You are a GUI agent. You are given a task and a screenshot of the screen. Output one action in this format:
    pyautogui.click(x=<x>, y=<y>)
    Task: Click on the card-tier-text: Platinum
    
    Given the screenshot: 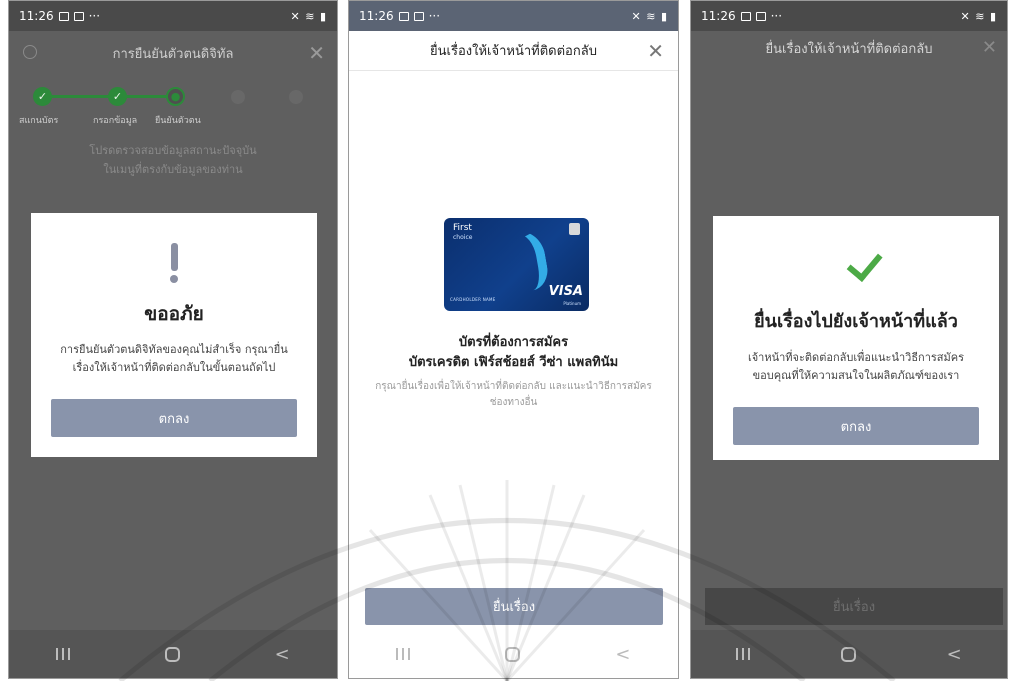 What is the action you would take?
    pyautogui.click(x=572, y=303)
    